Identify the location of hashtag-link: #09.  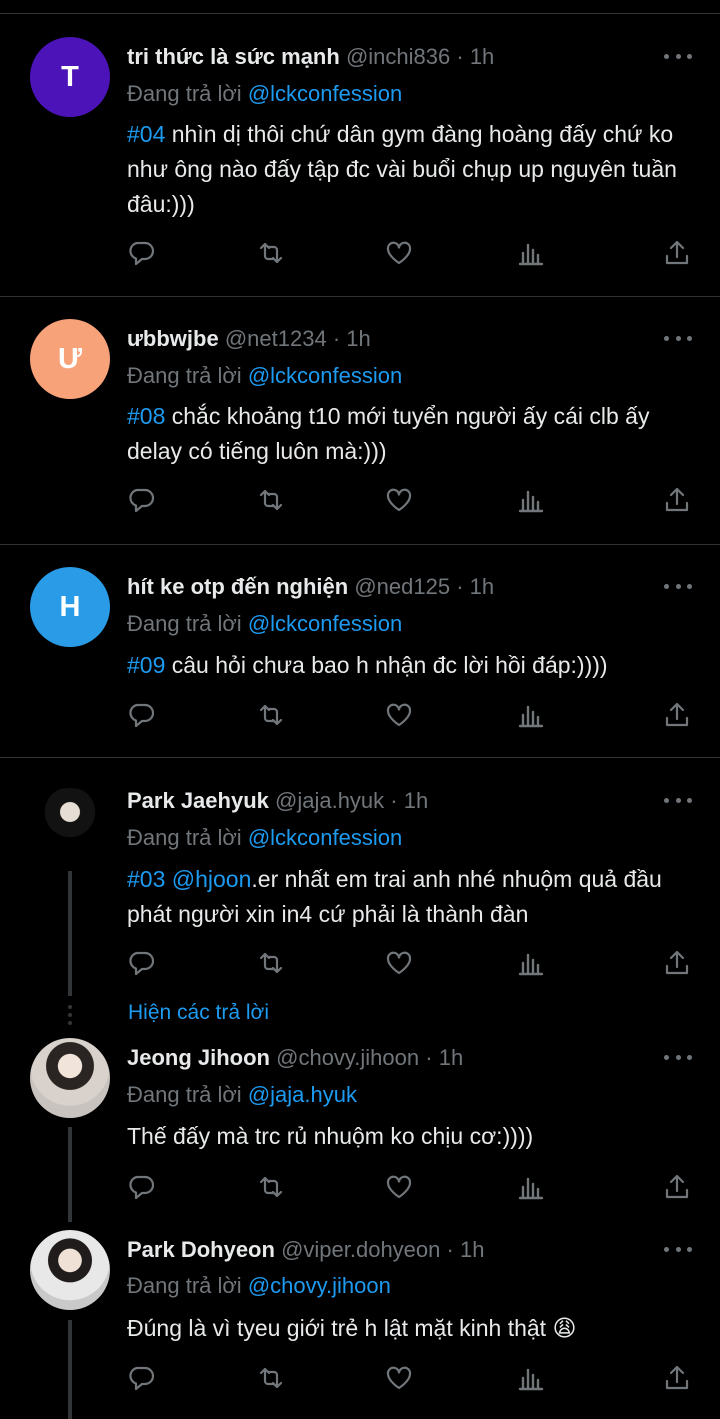
(146, 665).